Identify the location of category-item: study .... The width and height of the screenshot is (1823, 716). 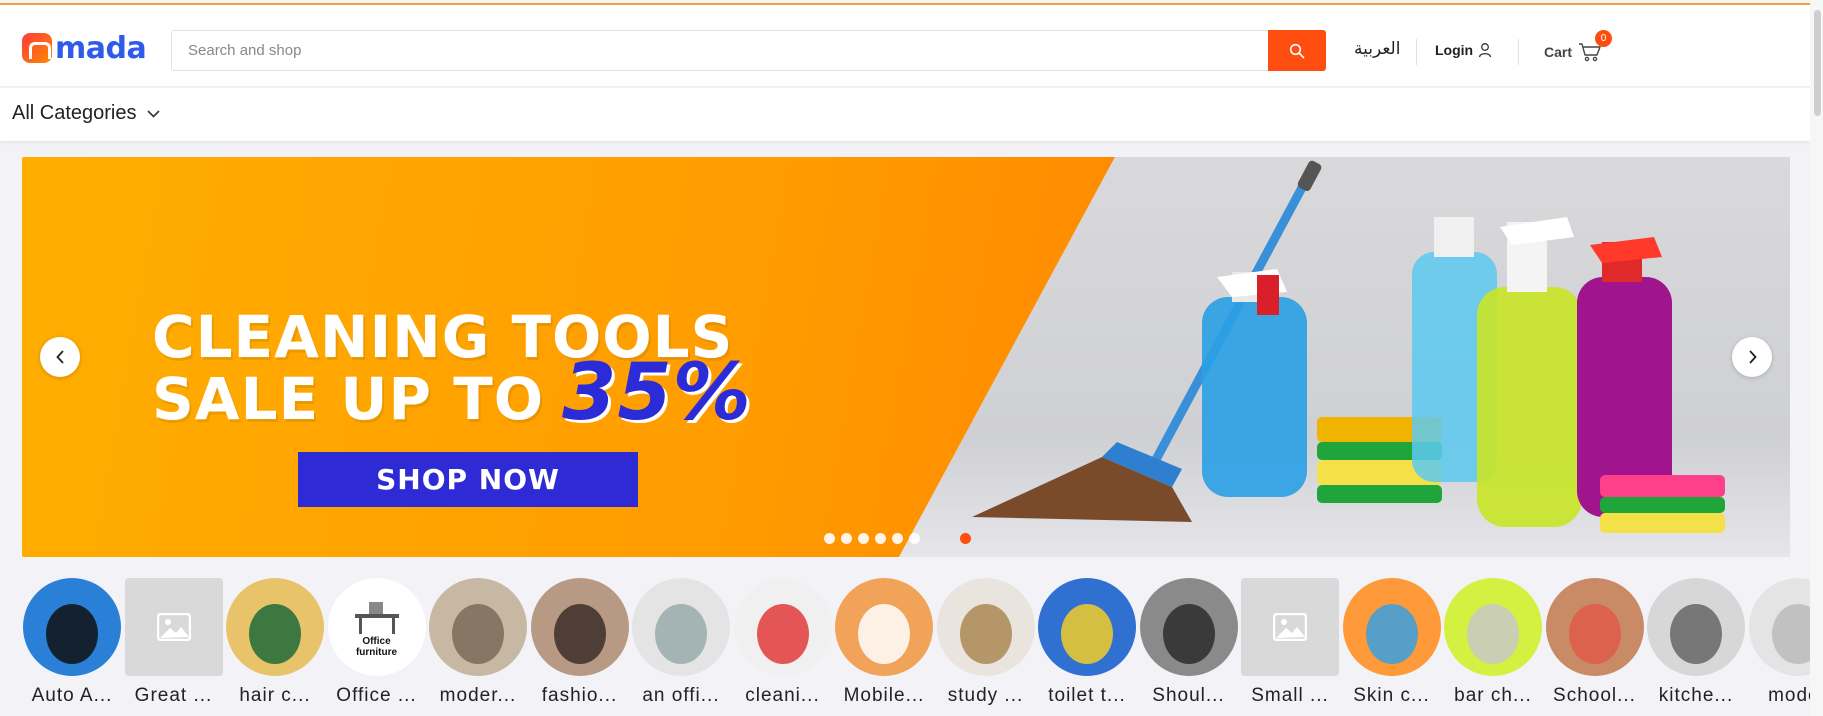
(986, 642).